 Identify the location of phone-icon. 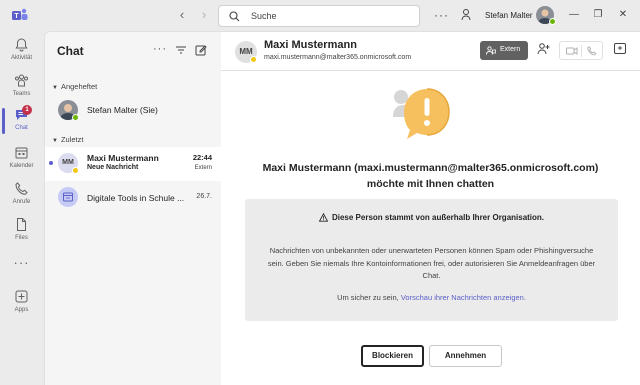
(21, 188).